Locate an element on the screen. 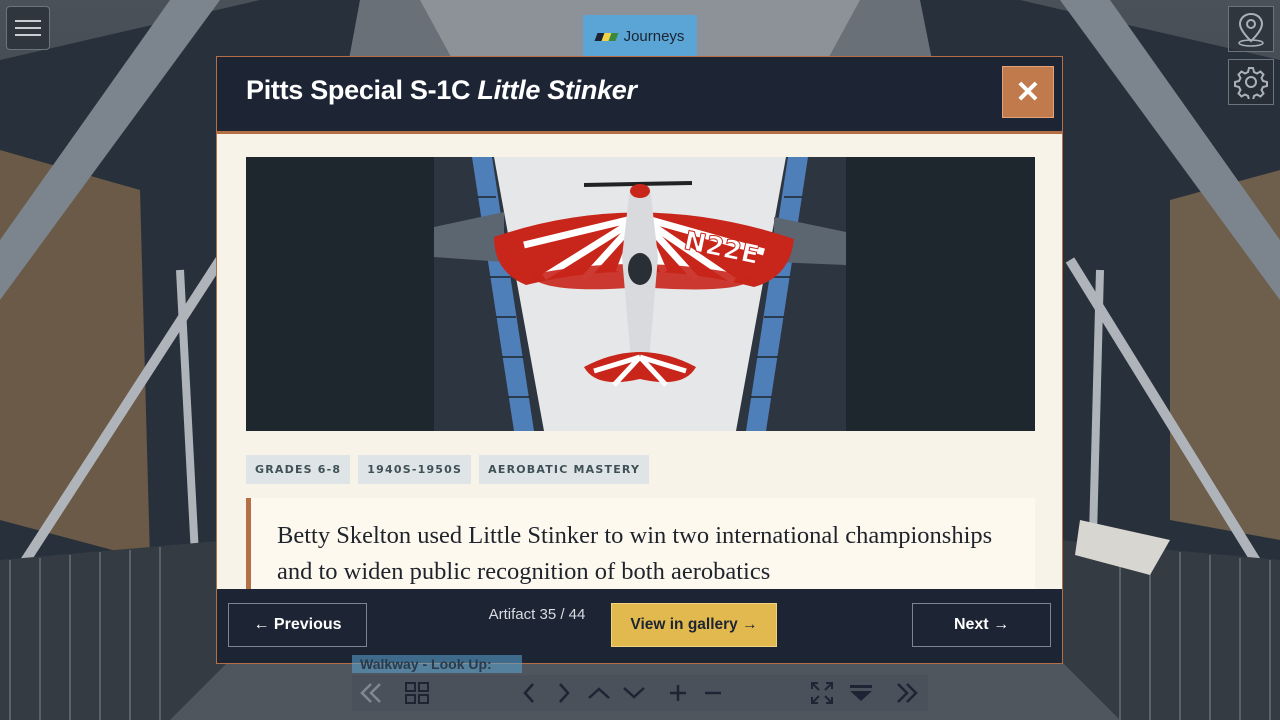 This screenshot has width=1280, height=720. title-italic: Little Stinker is located at coordinates (557, 90).